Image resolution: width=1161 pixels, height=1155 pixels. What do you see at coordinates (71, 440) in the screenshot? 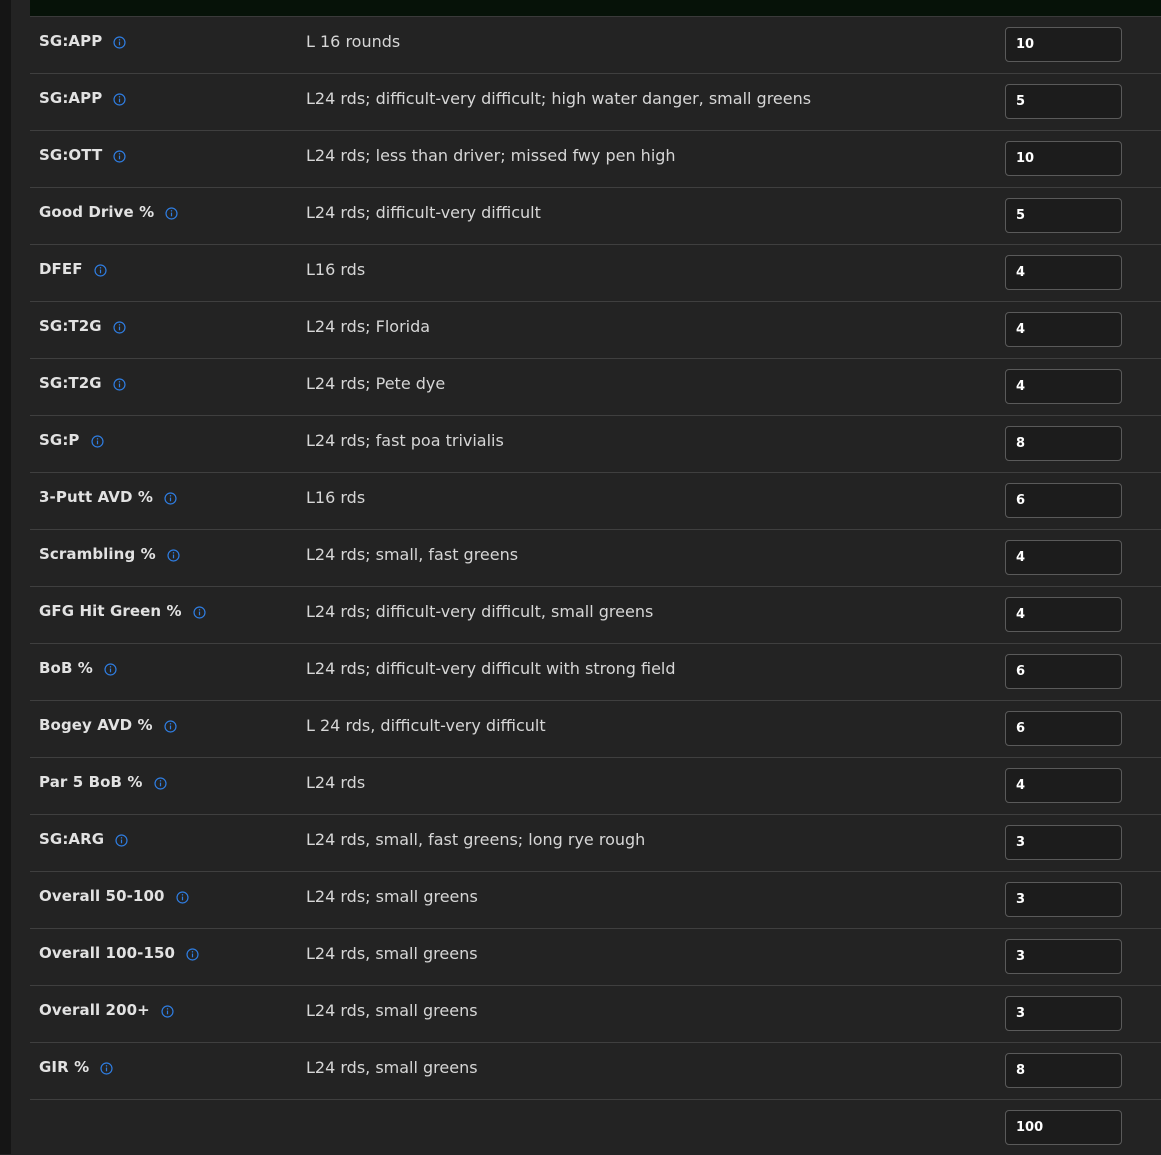
I see `stat-name: SG:P` at bounding box center [71, 440].